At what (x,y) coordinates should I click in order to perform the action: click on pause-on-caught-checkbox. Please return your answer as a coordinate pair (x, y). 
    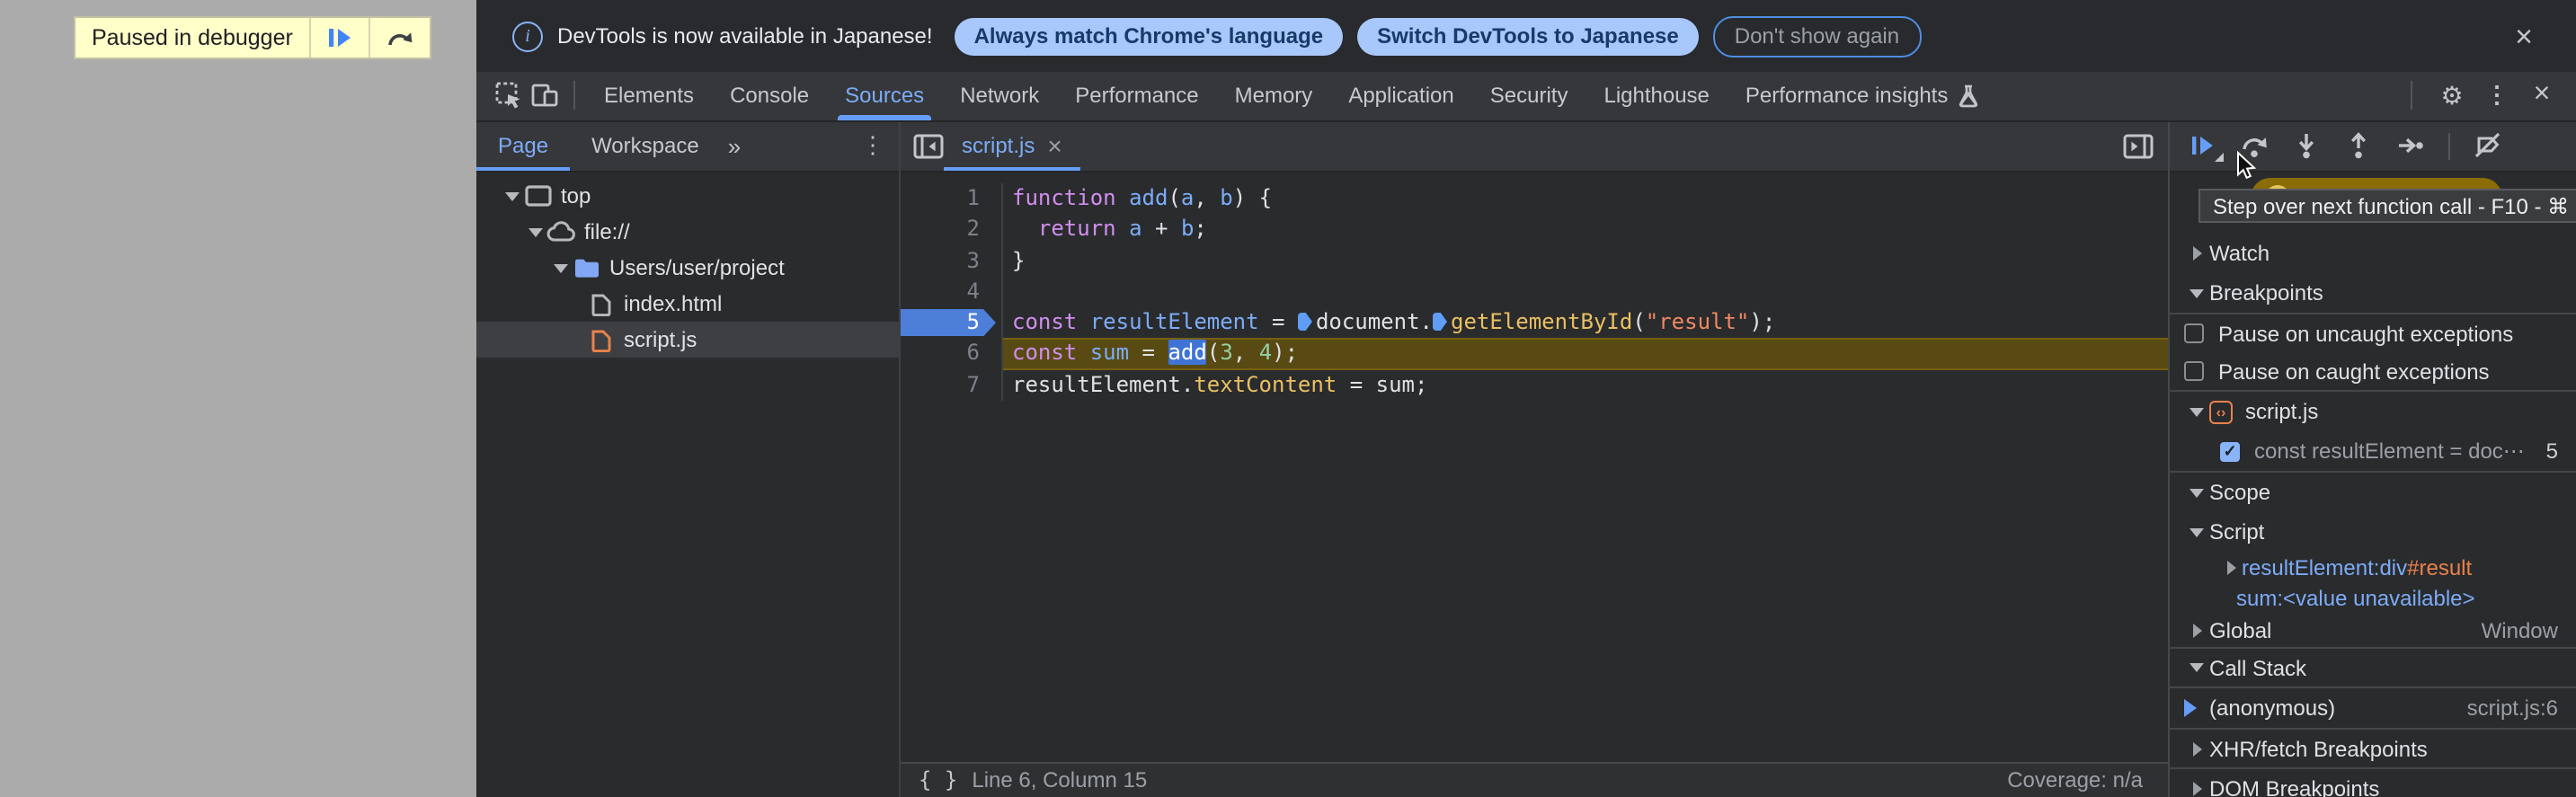
    Looking at the image, I should click on (2194, 371).